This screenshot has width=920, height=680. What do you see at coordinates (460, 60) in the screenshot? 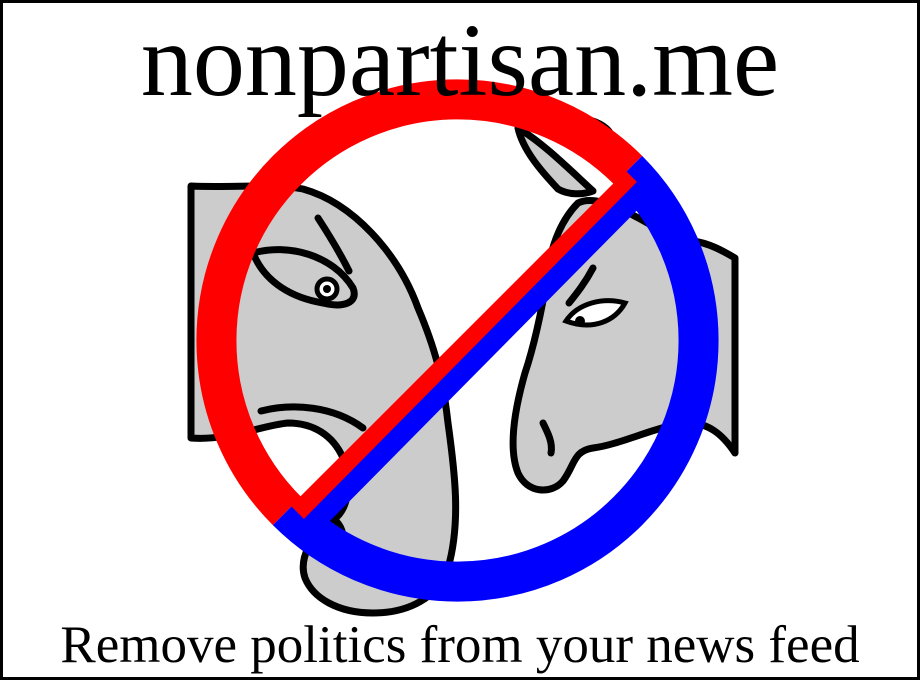
I see `site-title: nonpartisan.me` at bounding box center [460, 60].